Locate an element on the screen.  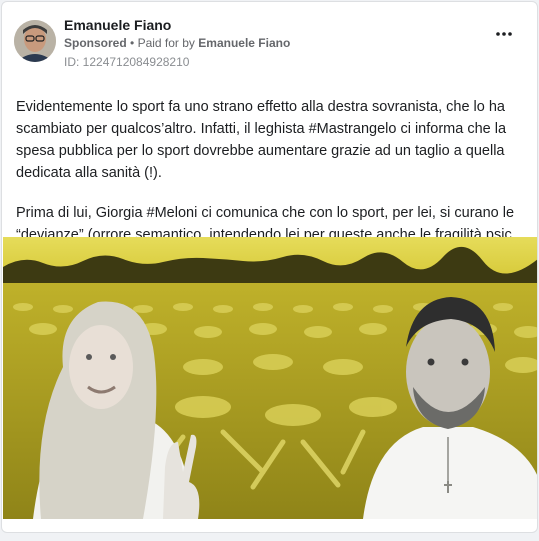
sponsored-meta: Sponsored • Paid for by Emanuele Fiano is located at coordinates (177, 43).